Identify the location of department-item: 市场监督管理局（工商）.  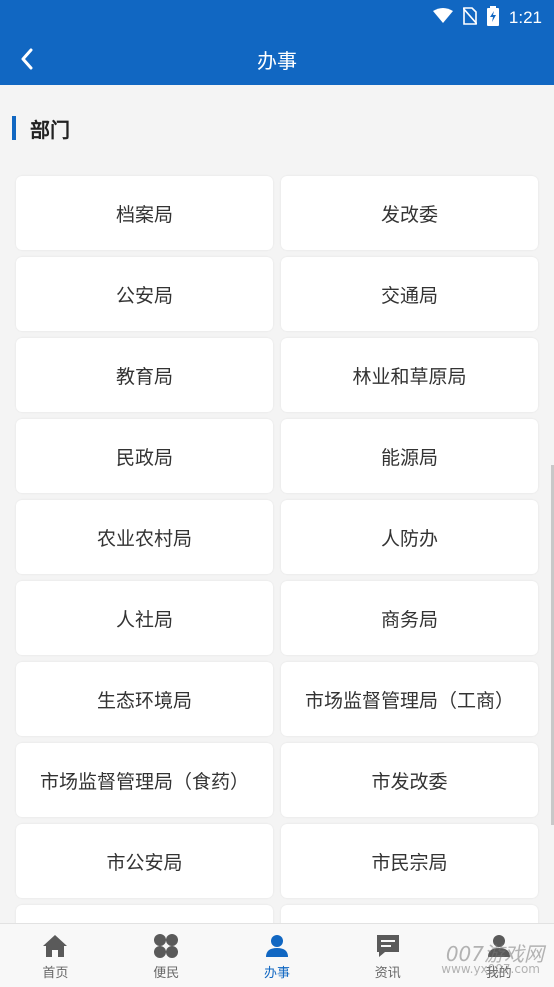
(409, 699).